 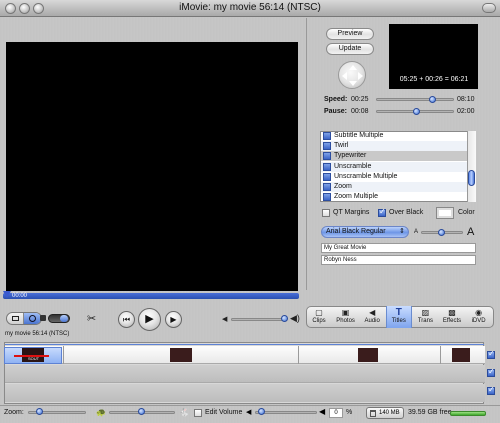 What do you see at coordinates (350, 34) in the screenshot?
I see `preview-button: Preview` at bounding box center [350, 34].